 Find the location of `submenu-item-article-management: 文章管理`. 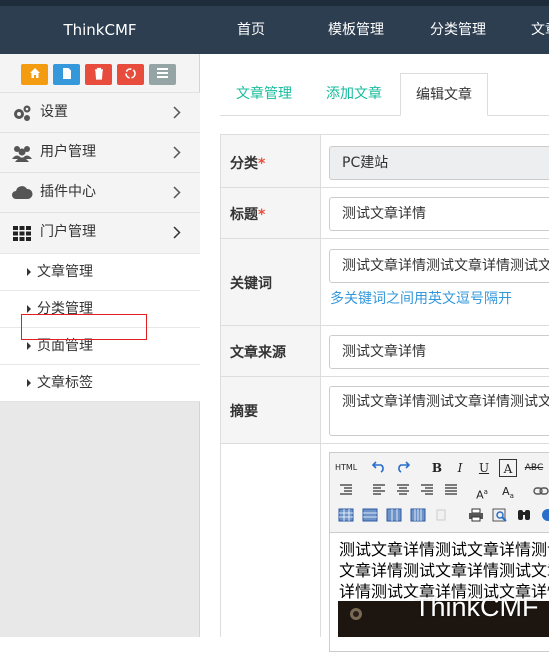

submenu-item-article-management: 文章管理 is located at coordinates (100, 271).